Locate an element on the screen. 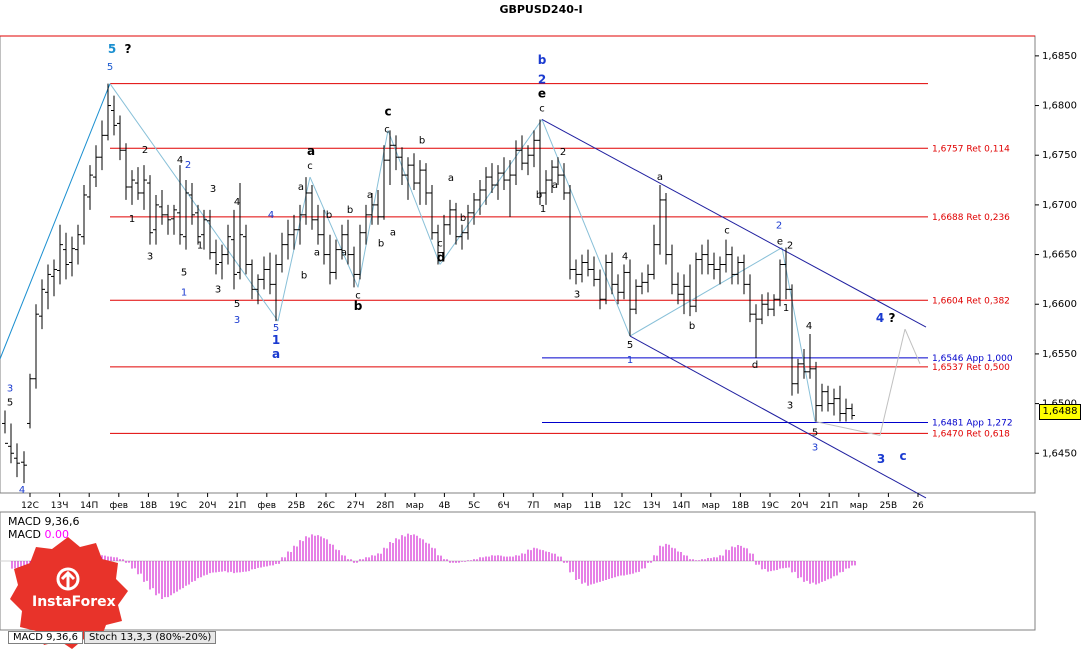 Image resolution: width=1082 pixels, height=661 pixels. wave-label-12: 1 is located at coordinates (200, 246).